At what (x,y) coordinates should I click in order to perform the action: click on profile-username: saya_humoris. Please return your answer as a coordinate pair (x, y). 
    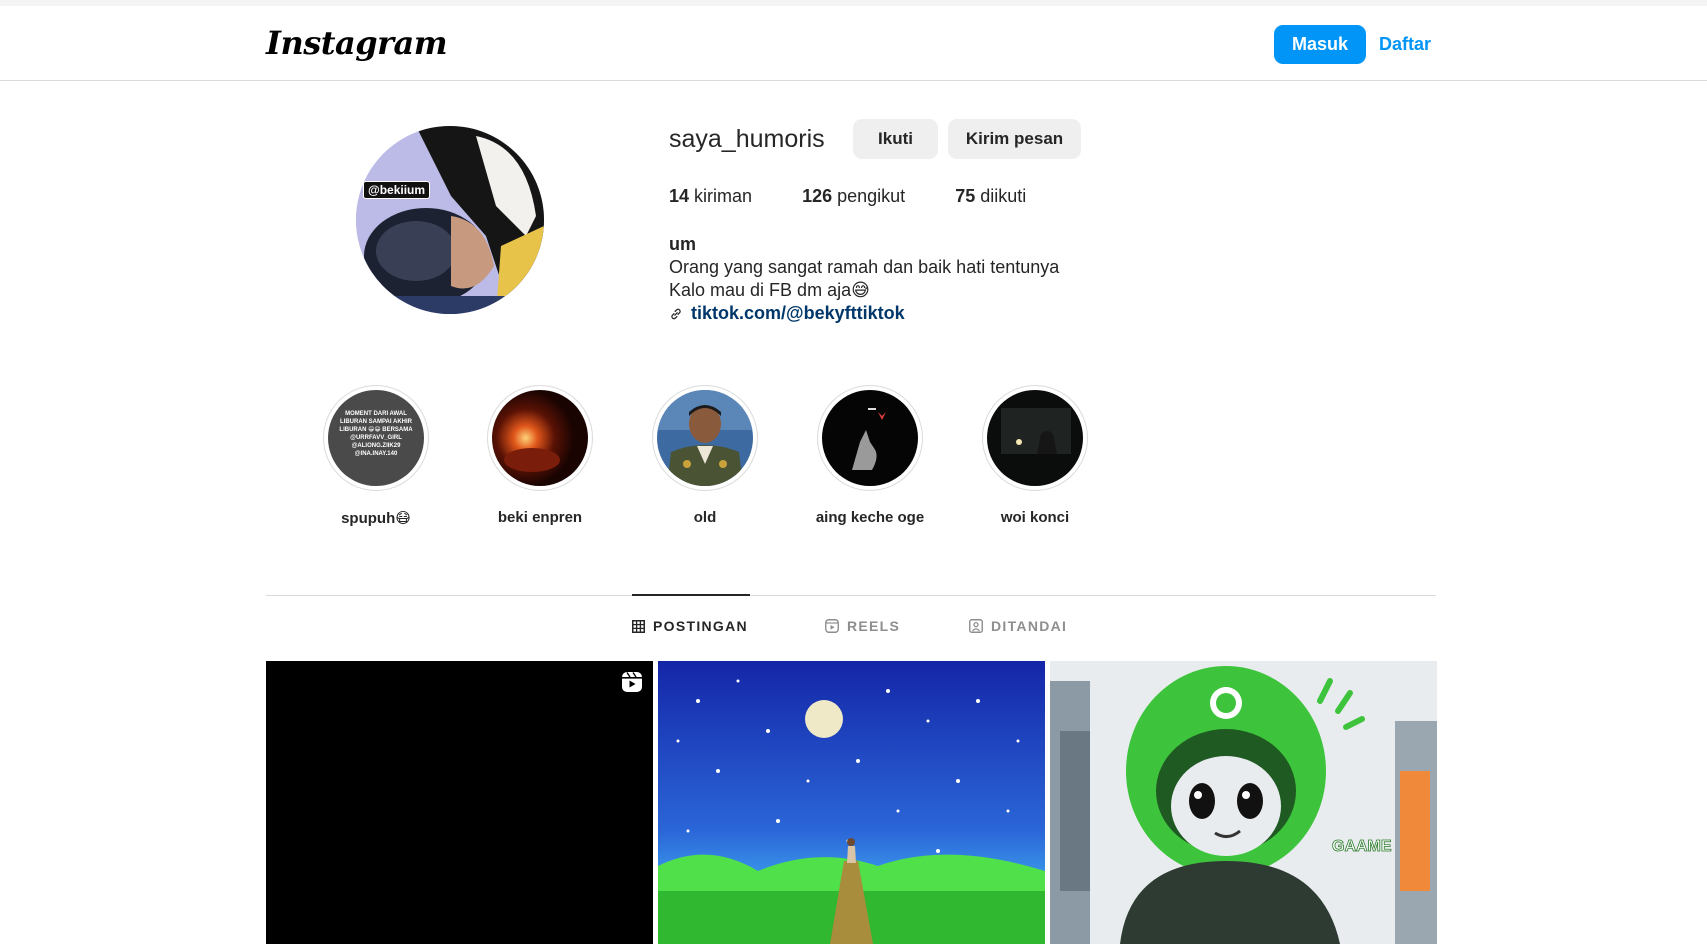
    Looking at the image, I should click on (747, 139).